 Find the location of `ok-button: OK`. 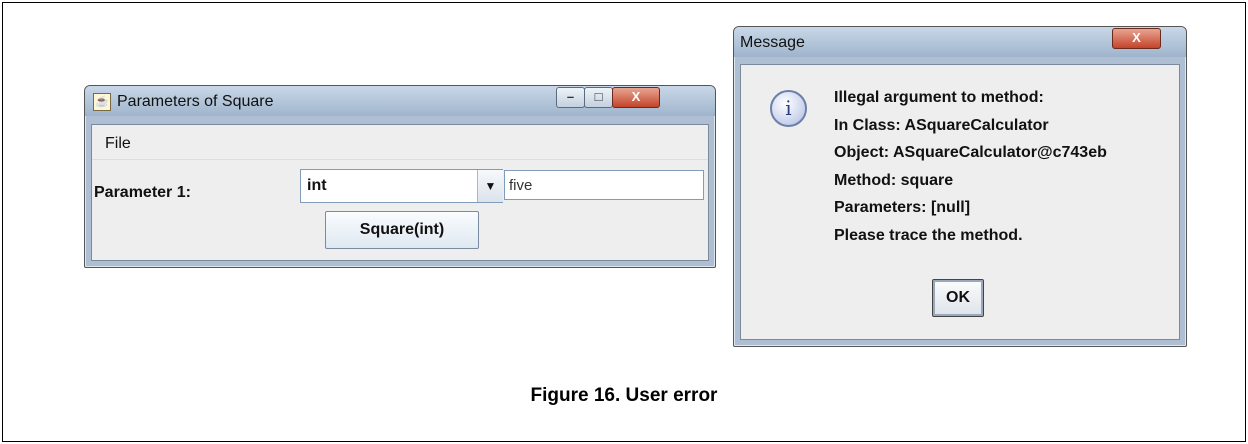

ok-button: OK is located at coordinates (958, 298).